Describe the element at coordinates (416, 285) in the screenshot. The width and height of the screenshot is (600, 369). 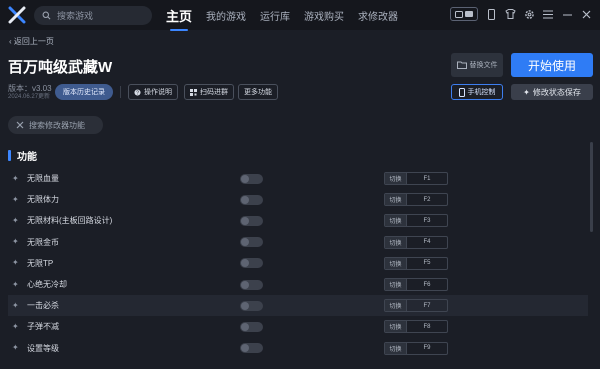
I see `hotkey-box: 切换 F6` at that location.